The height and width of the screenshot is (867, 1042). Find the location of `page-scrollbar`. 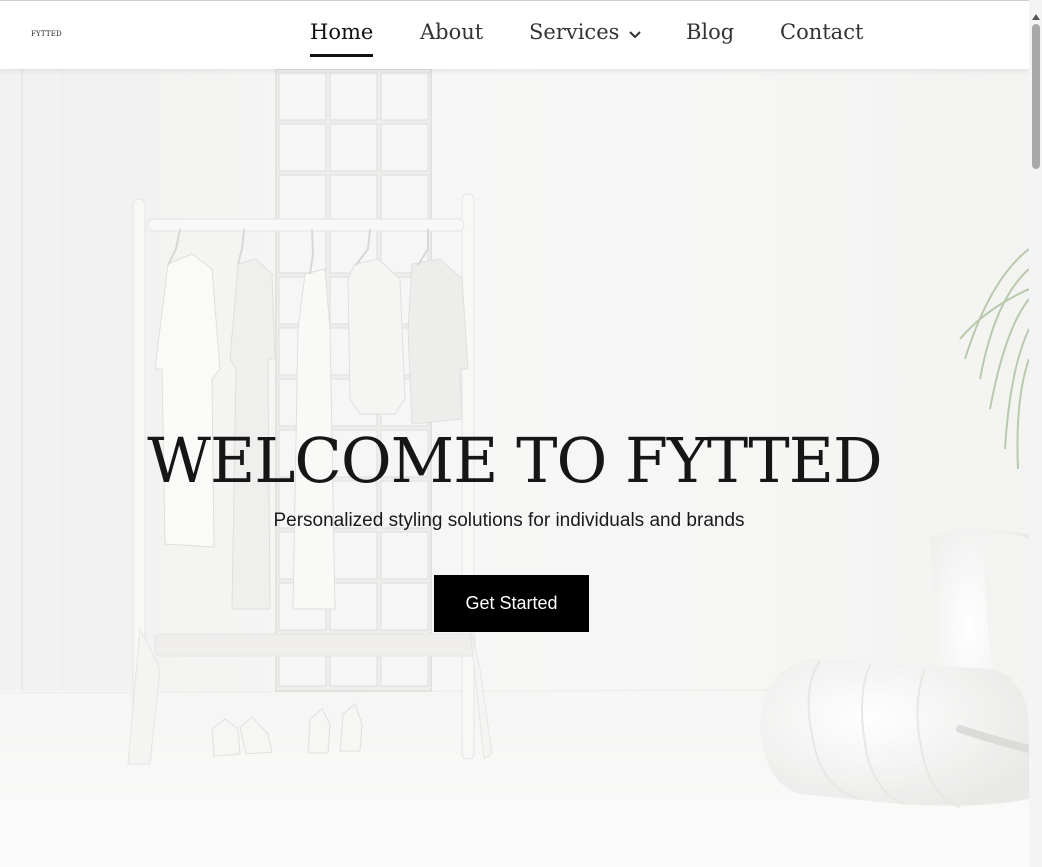

page-scrollbar is located at coordinates (1035, 433).